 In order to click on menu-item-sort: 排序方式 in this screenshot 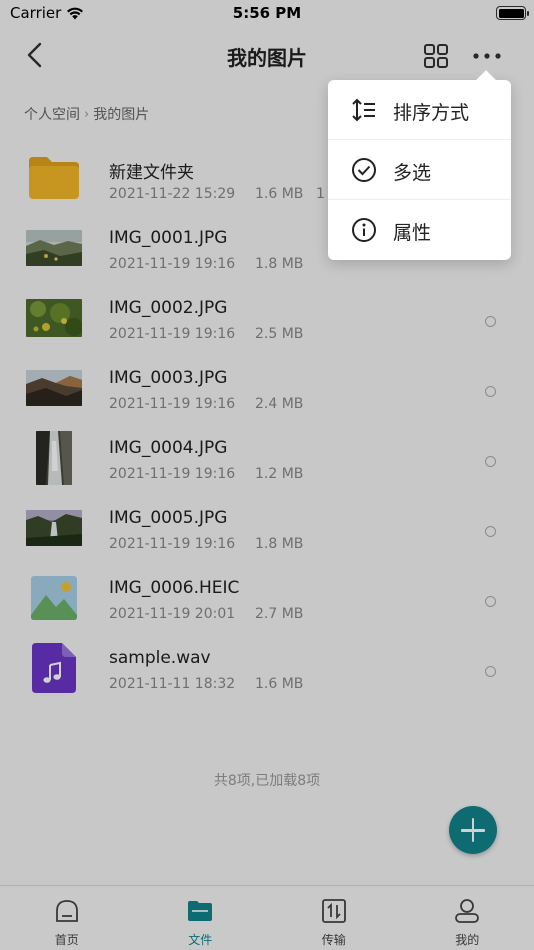, I will do `click(419, 110)`.